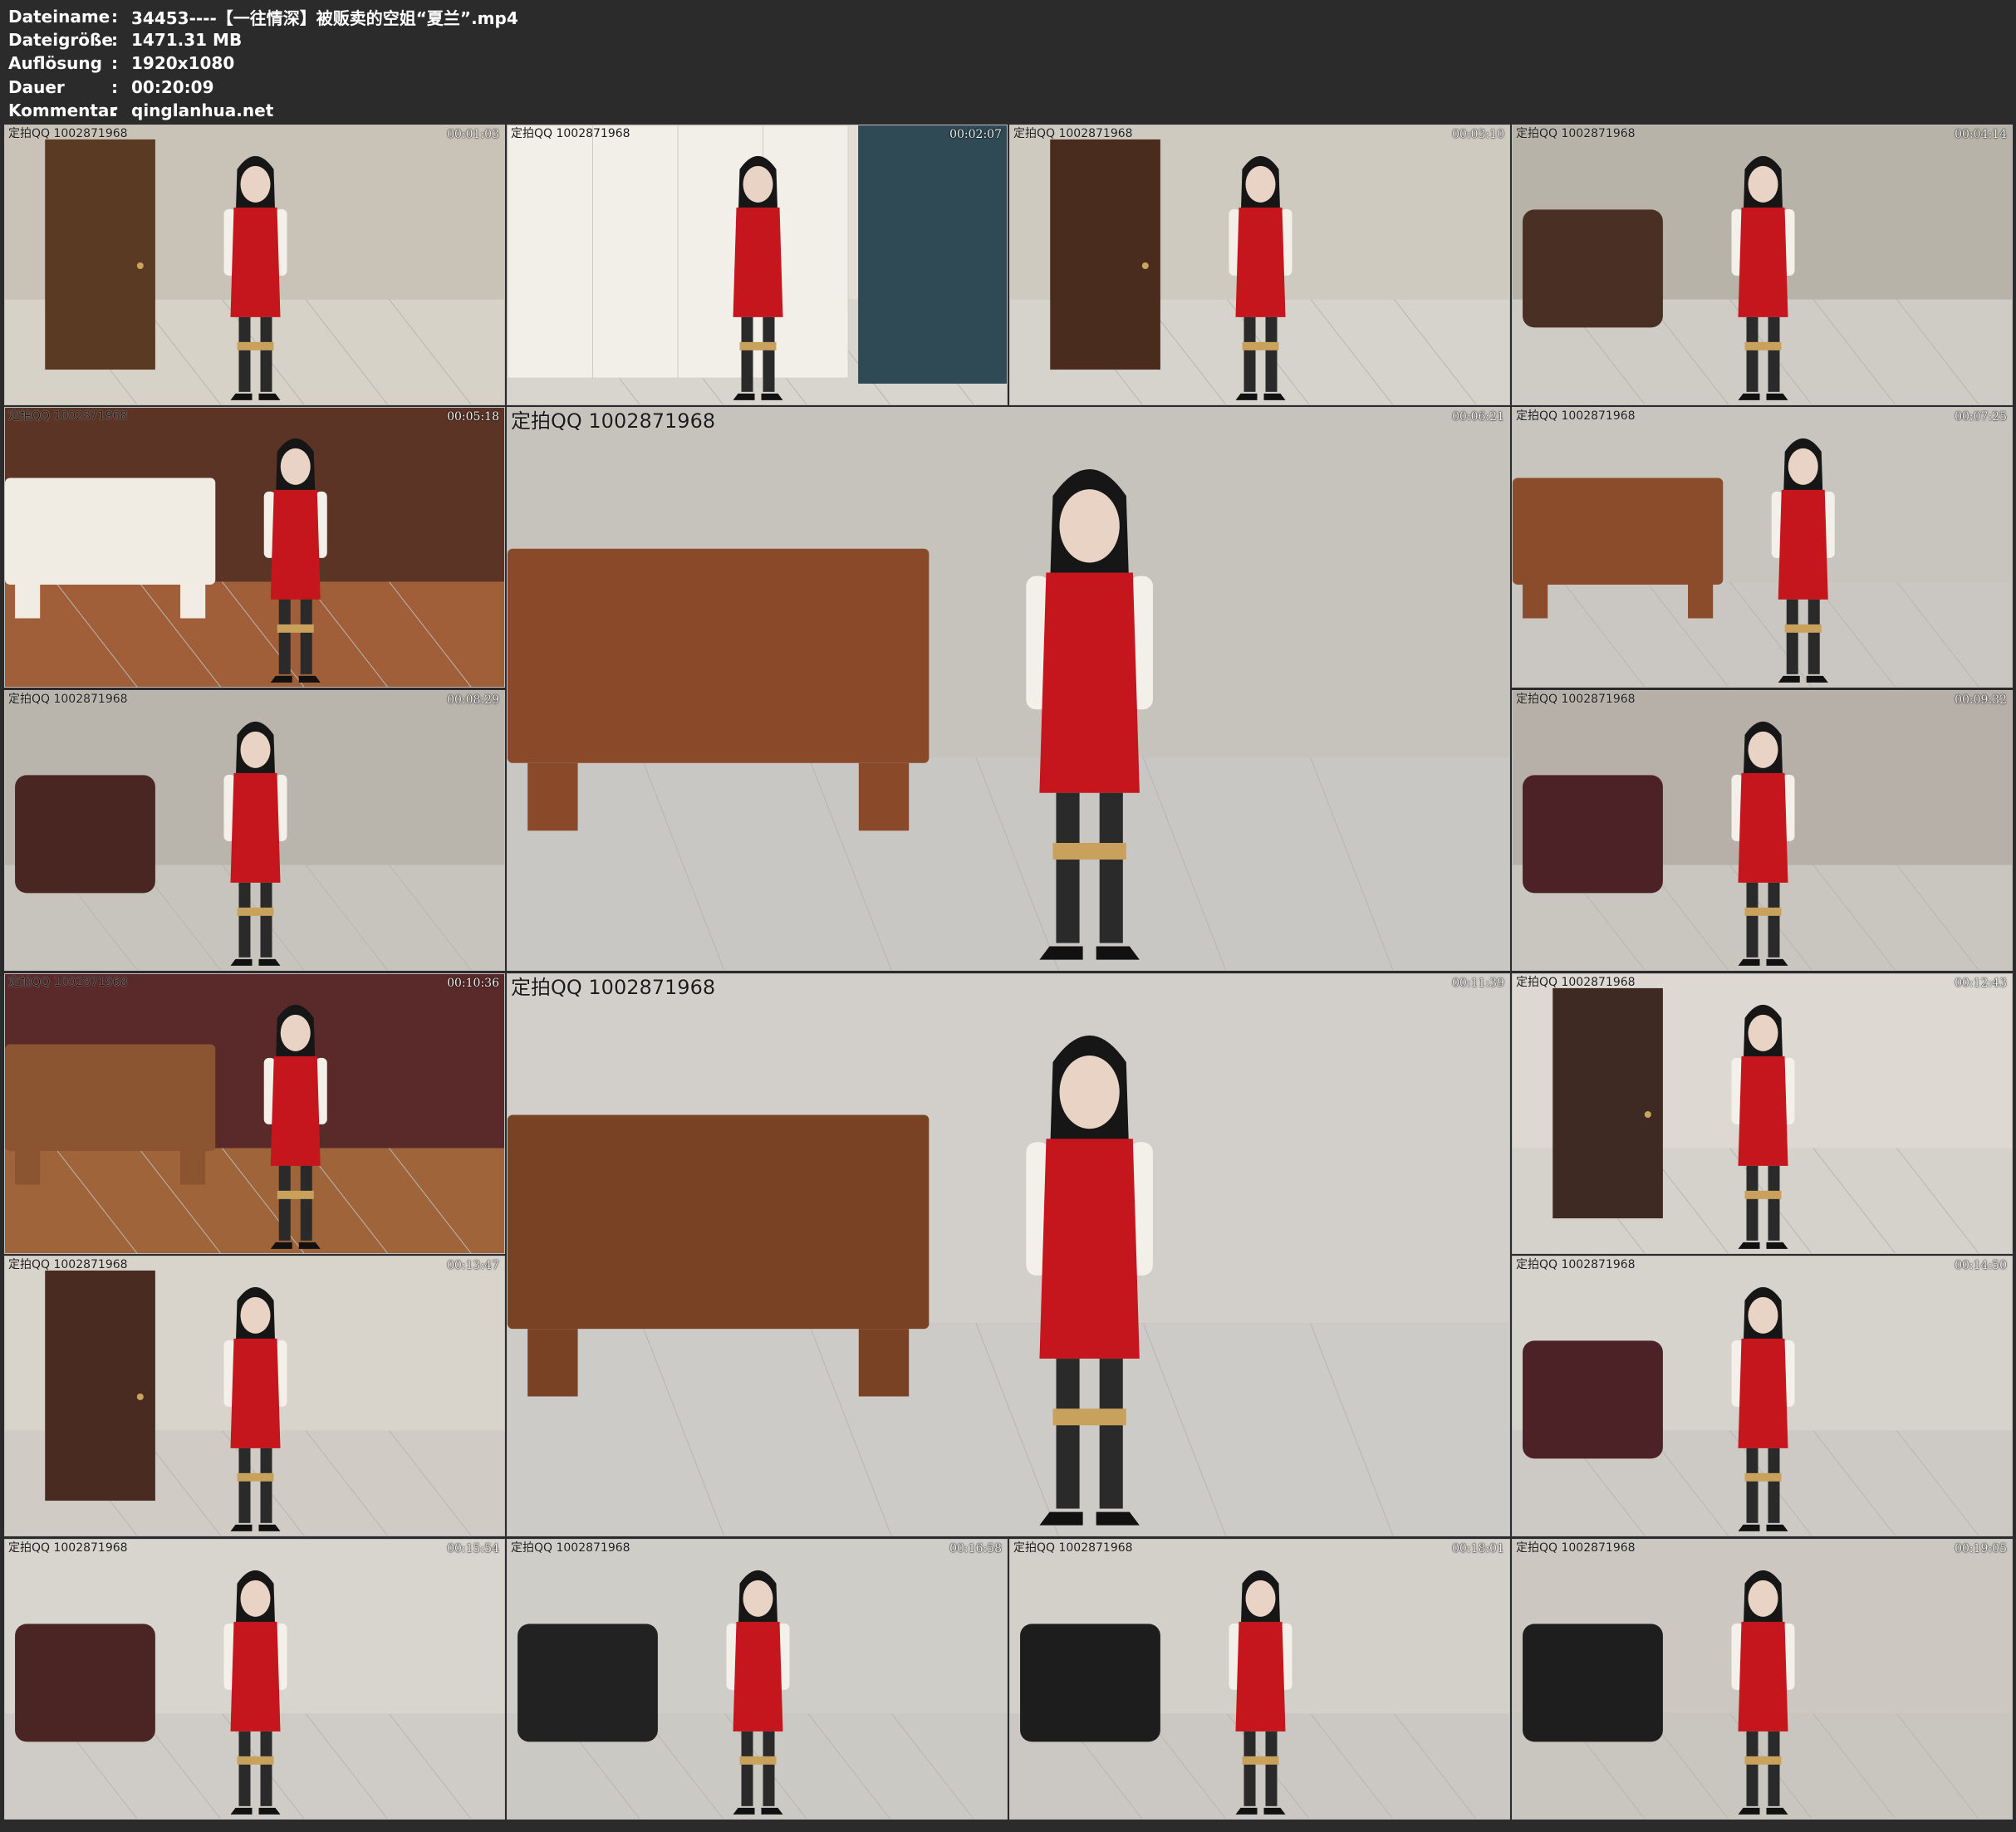 Image resolution: width=2016 pixels, height=1832 pixels. What do you see at coordinates (1478, 983) in the screenshot?
I see `timestamp-label: 00:11:39` at bounding box center [1478, 983].